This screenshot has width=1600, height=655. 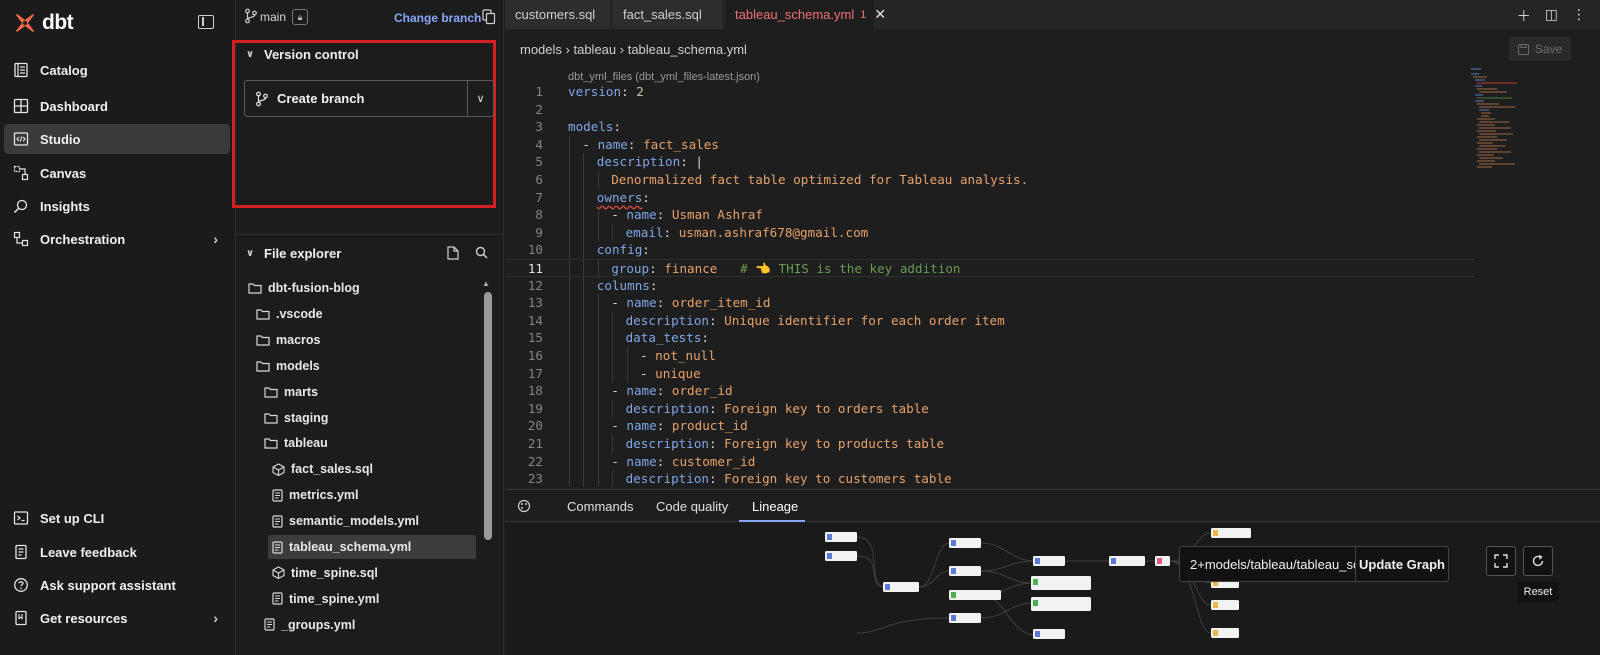 What do you see at coordinates (117, 106) in the screenshot?
I see `nav-item-dashboard: Dashboard` at bounding box center [117, 106].